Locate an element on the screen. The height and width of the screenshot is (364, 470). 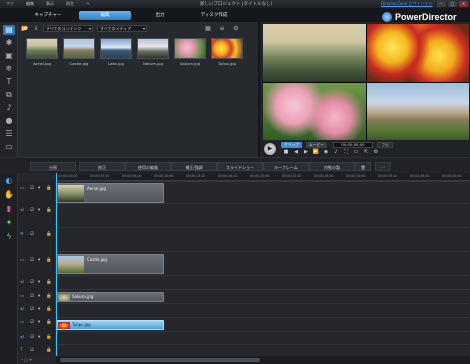
chapter-room-icon: ☰ is located at coordinates (9, 134).